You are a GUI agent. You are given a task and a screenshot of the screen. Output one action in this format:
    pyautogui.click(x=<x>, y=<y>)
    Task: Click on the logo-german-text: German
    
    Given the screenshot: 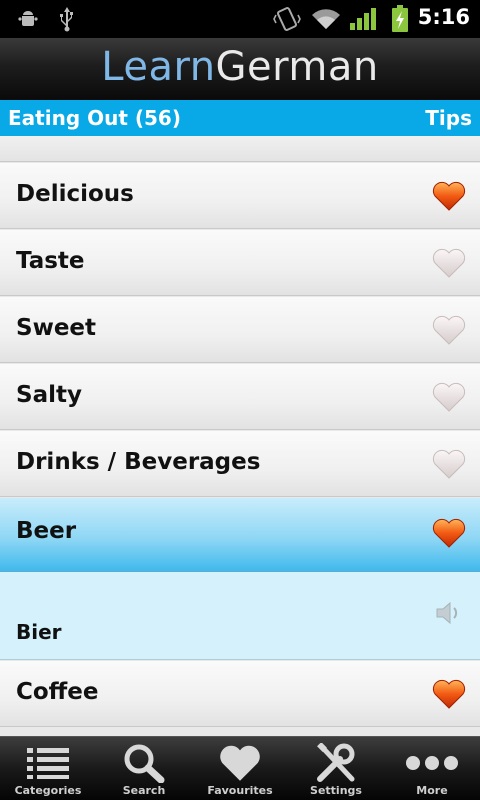 What is the action you would take?
    pyautogui.click(x=297, y=67)
    